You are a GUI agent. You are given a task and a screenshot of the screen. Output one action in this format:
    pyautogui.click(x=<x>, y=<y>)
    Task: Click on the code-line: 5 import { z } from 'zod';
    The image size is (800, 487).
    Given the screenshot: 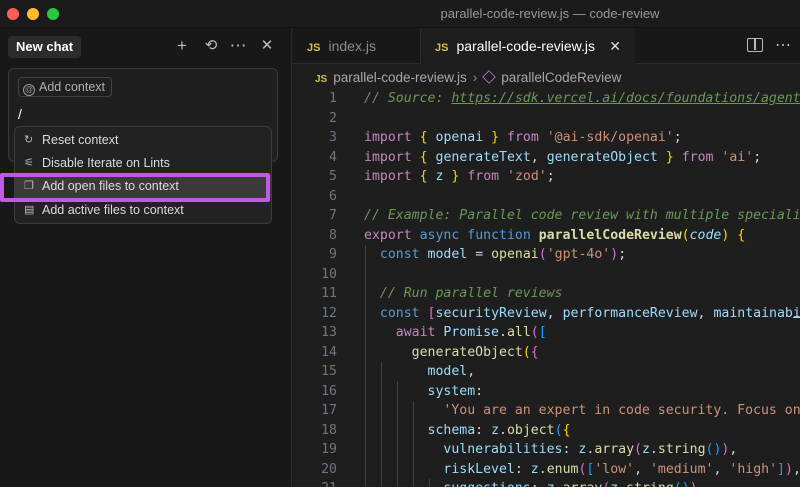 What is the action you would take?
    pyautogui.click(x=442, y=176)
    